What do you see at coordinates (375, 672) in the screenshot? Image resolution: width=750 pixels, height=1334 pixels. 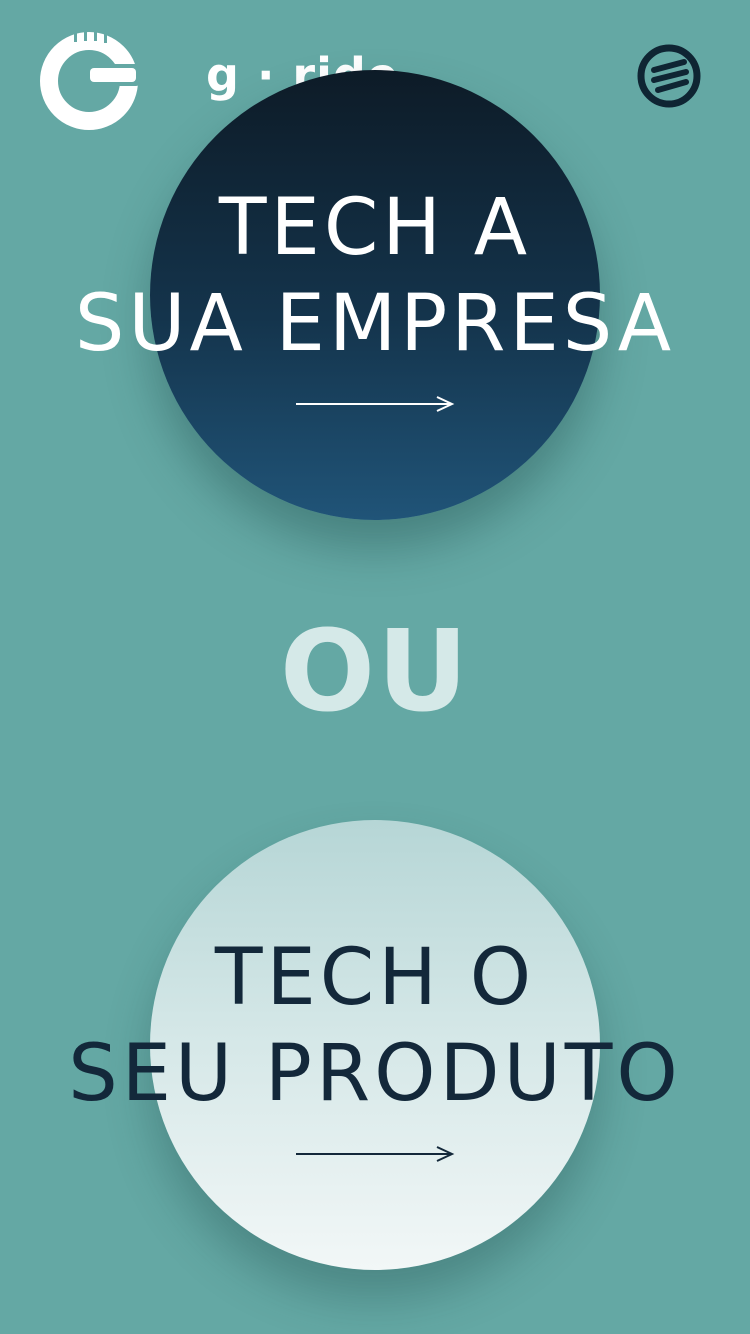 I see `or-divider-text: OU` at bounding box center [375, 672].